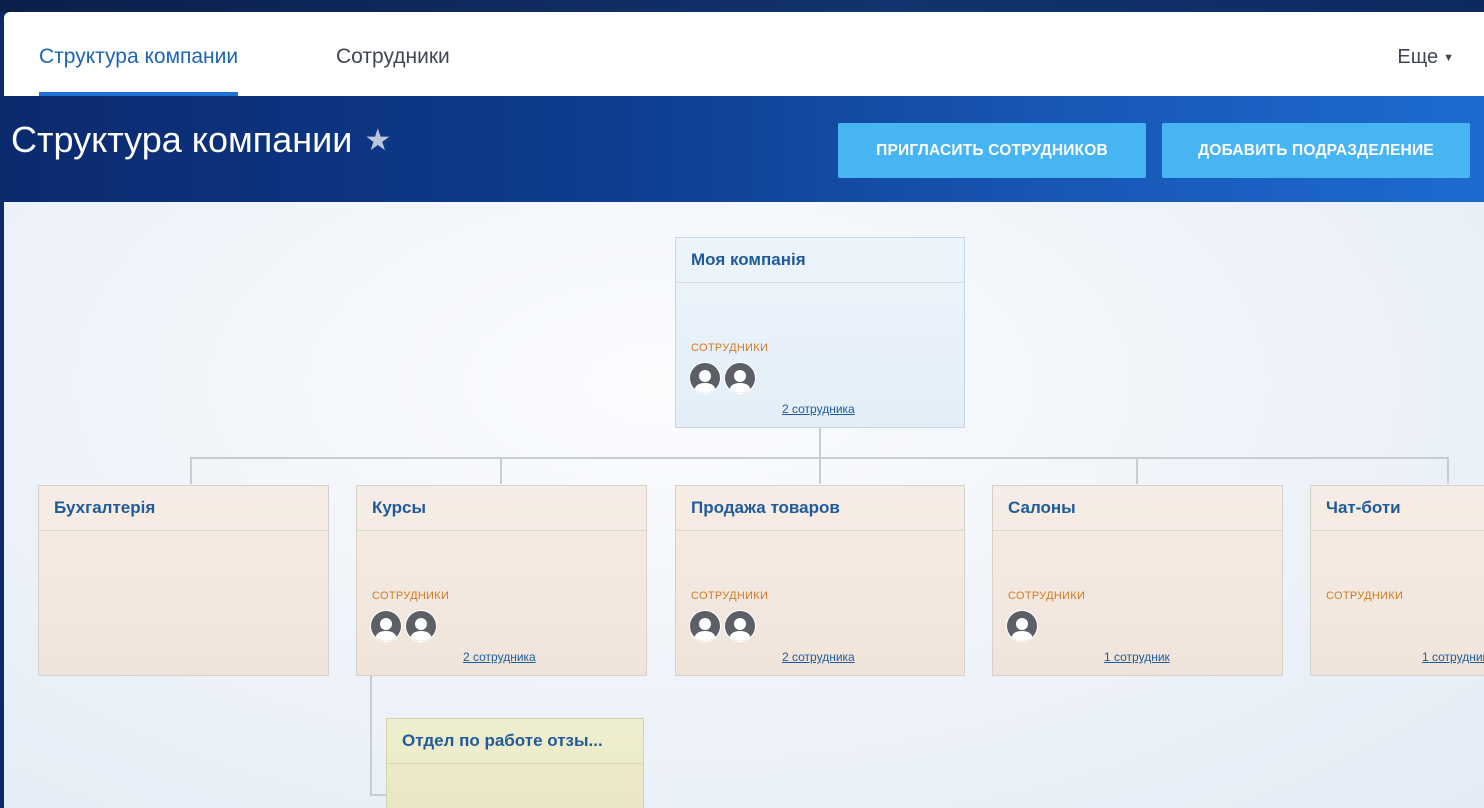 This screenshot has width=1484, height=808. I want to click on department-title: Продажа товаров, so click(820, 508).